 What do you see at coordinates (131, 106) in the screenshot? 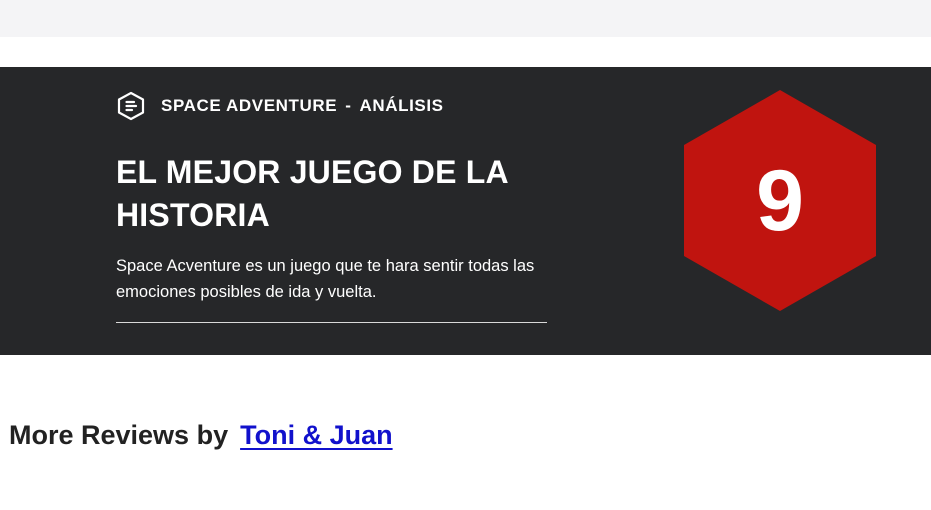
I see `document-hexagon-icon` at bounding box center [131, 106].